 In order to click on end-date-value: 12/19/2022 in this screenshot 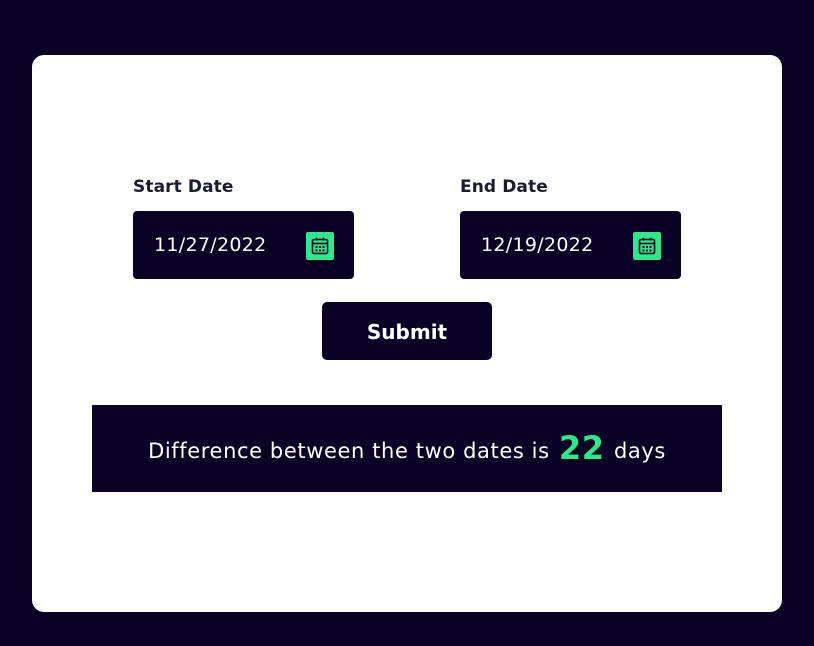, I will do `click(537, 245)`.